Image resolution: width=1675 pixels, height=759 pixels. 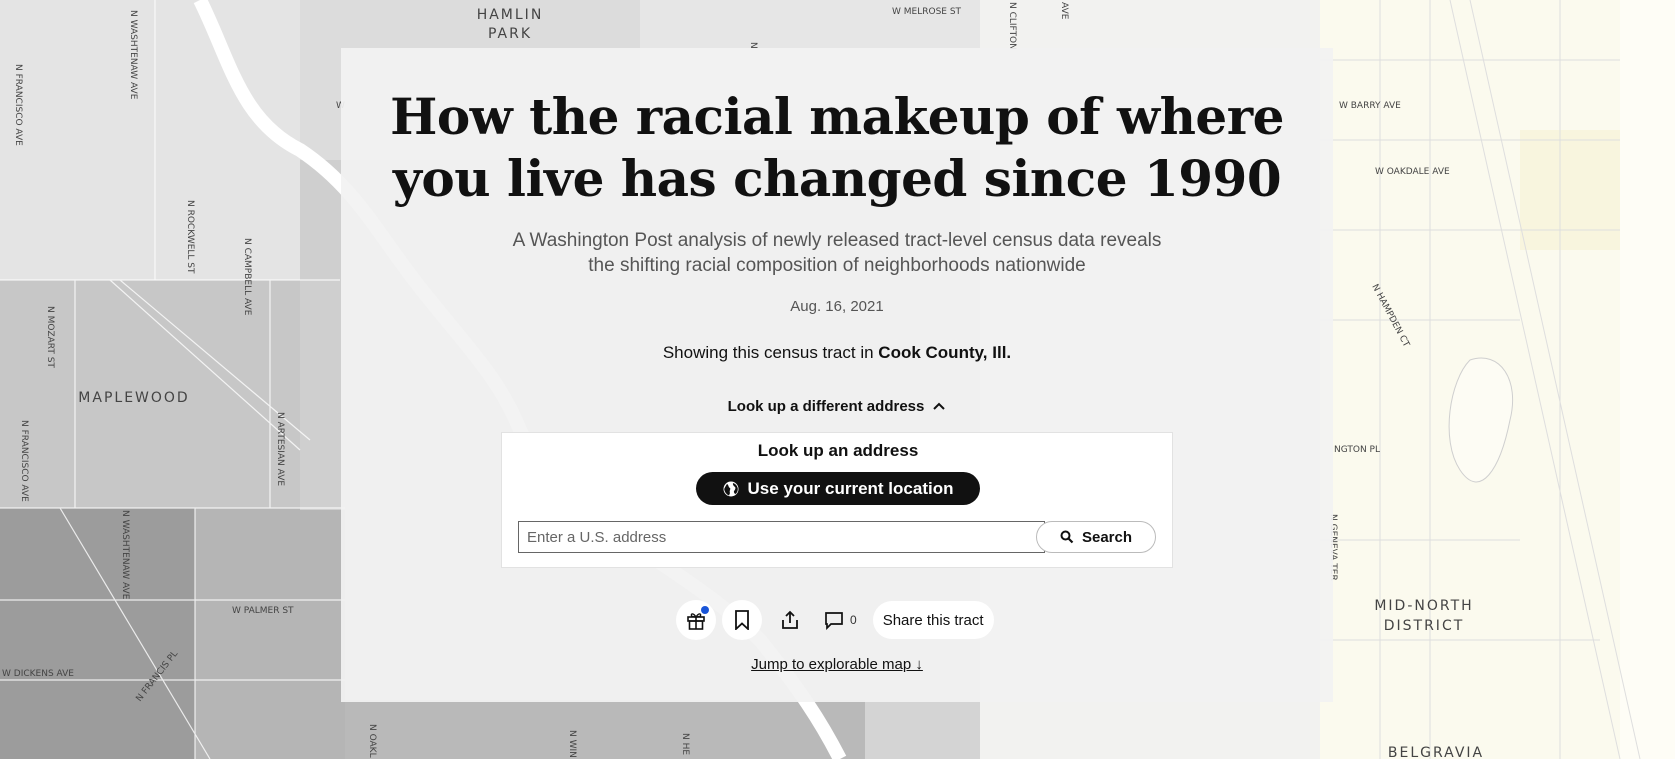 I want to click on bookmark-button, so click(x=742, y=620).